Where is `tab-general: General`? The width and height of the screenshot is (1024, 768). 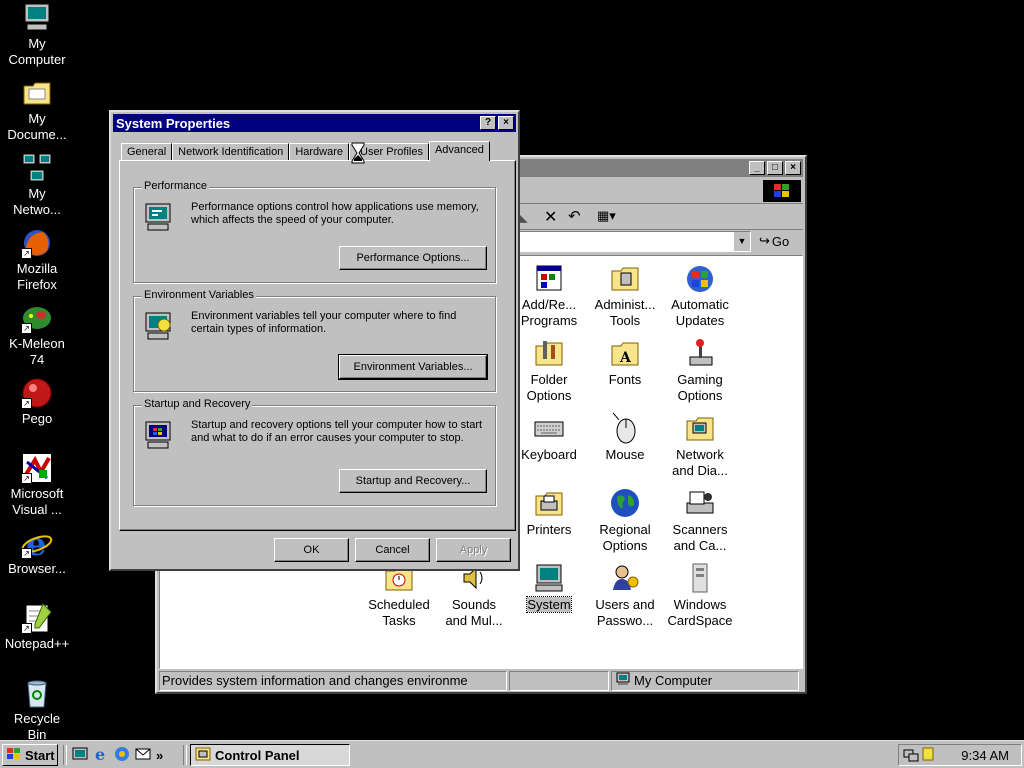
tab-general: General is located at coordinates (147, 152).